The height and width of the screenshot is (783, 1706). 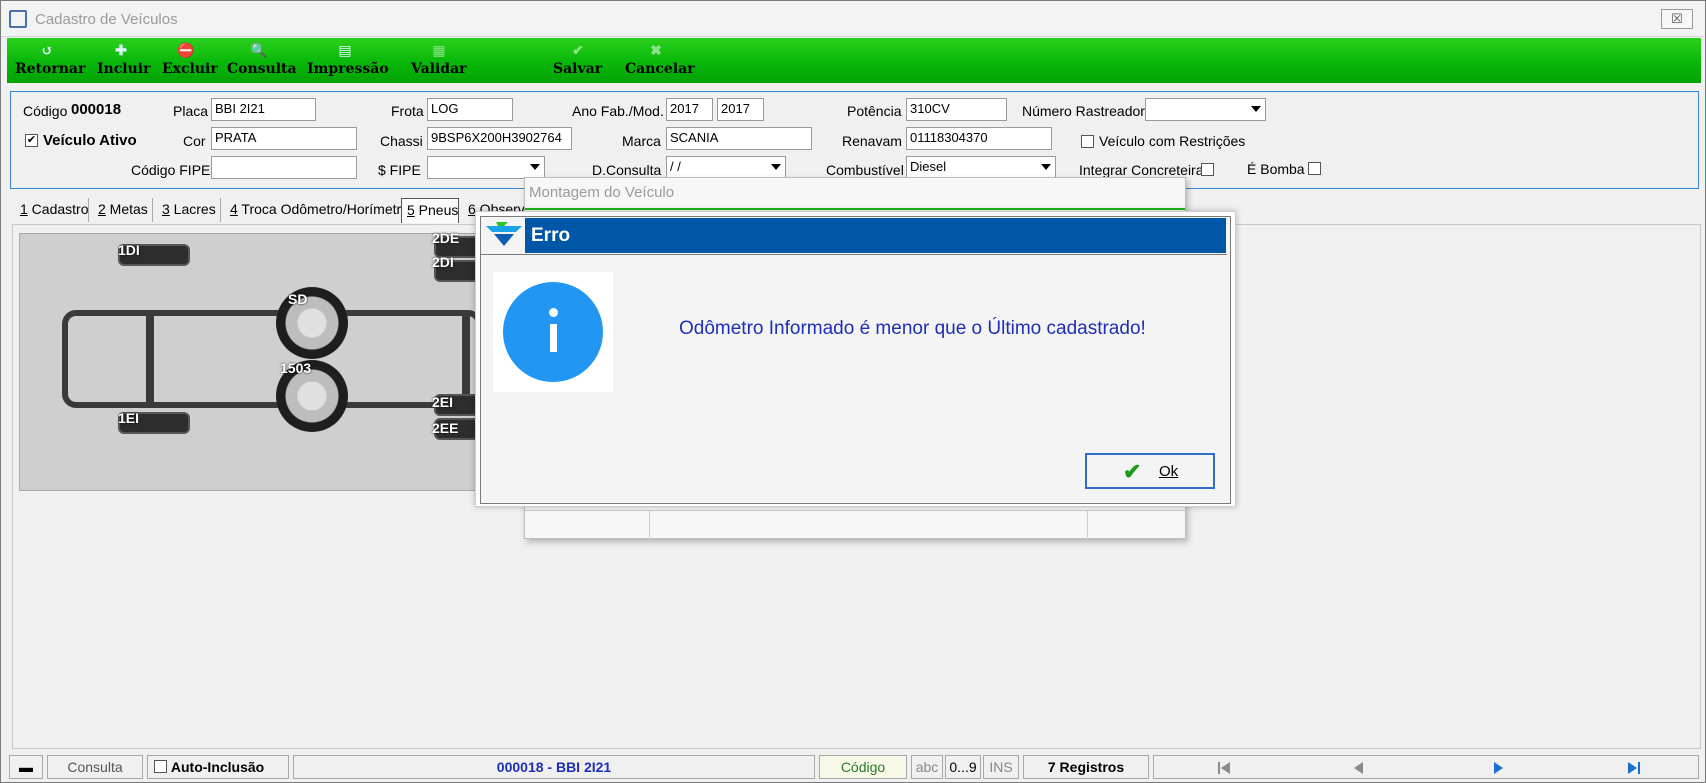 I want to click on tab-cadastro: 1 Cadastro, so click(x=52, y=210).